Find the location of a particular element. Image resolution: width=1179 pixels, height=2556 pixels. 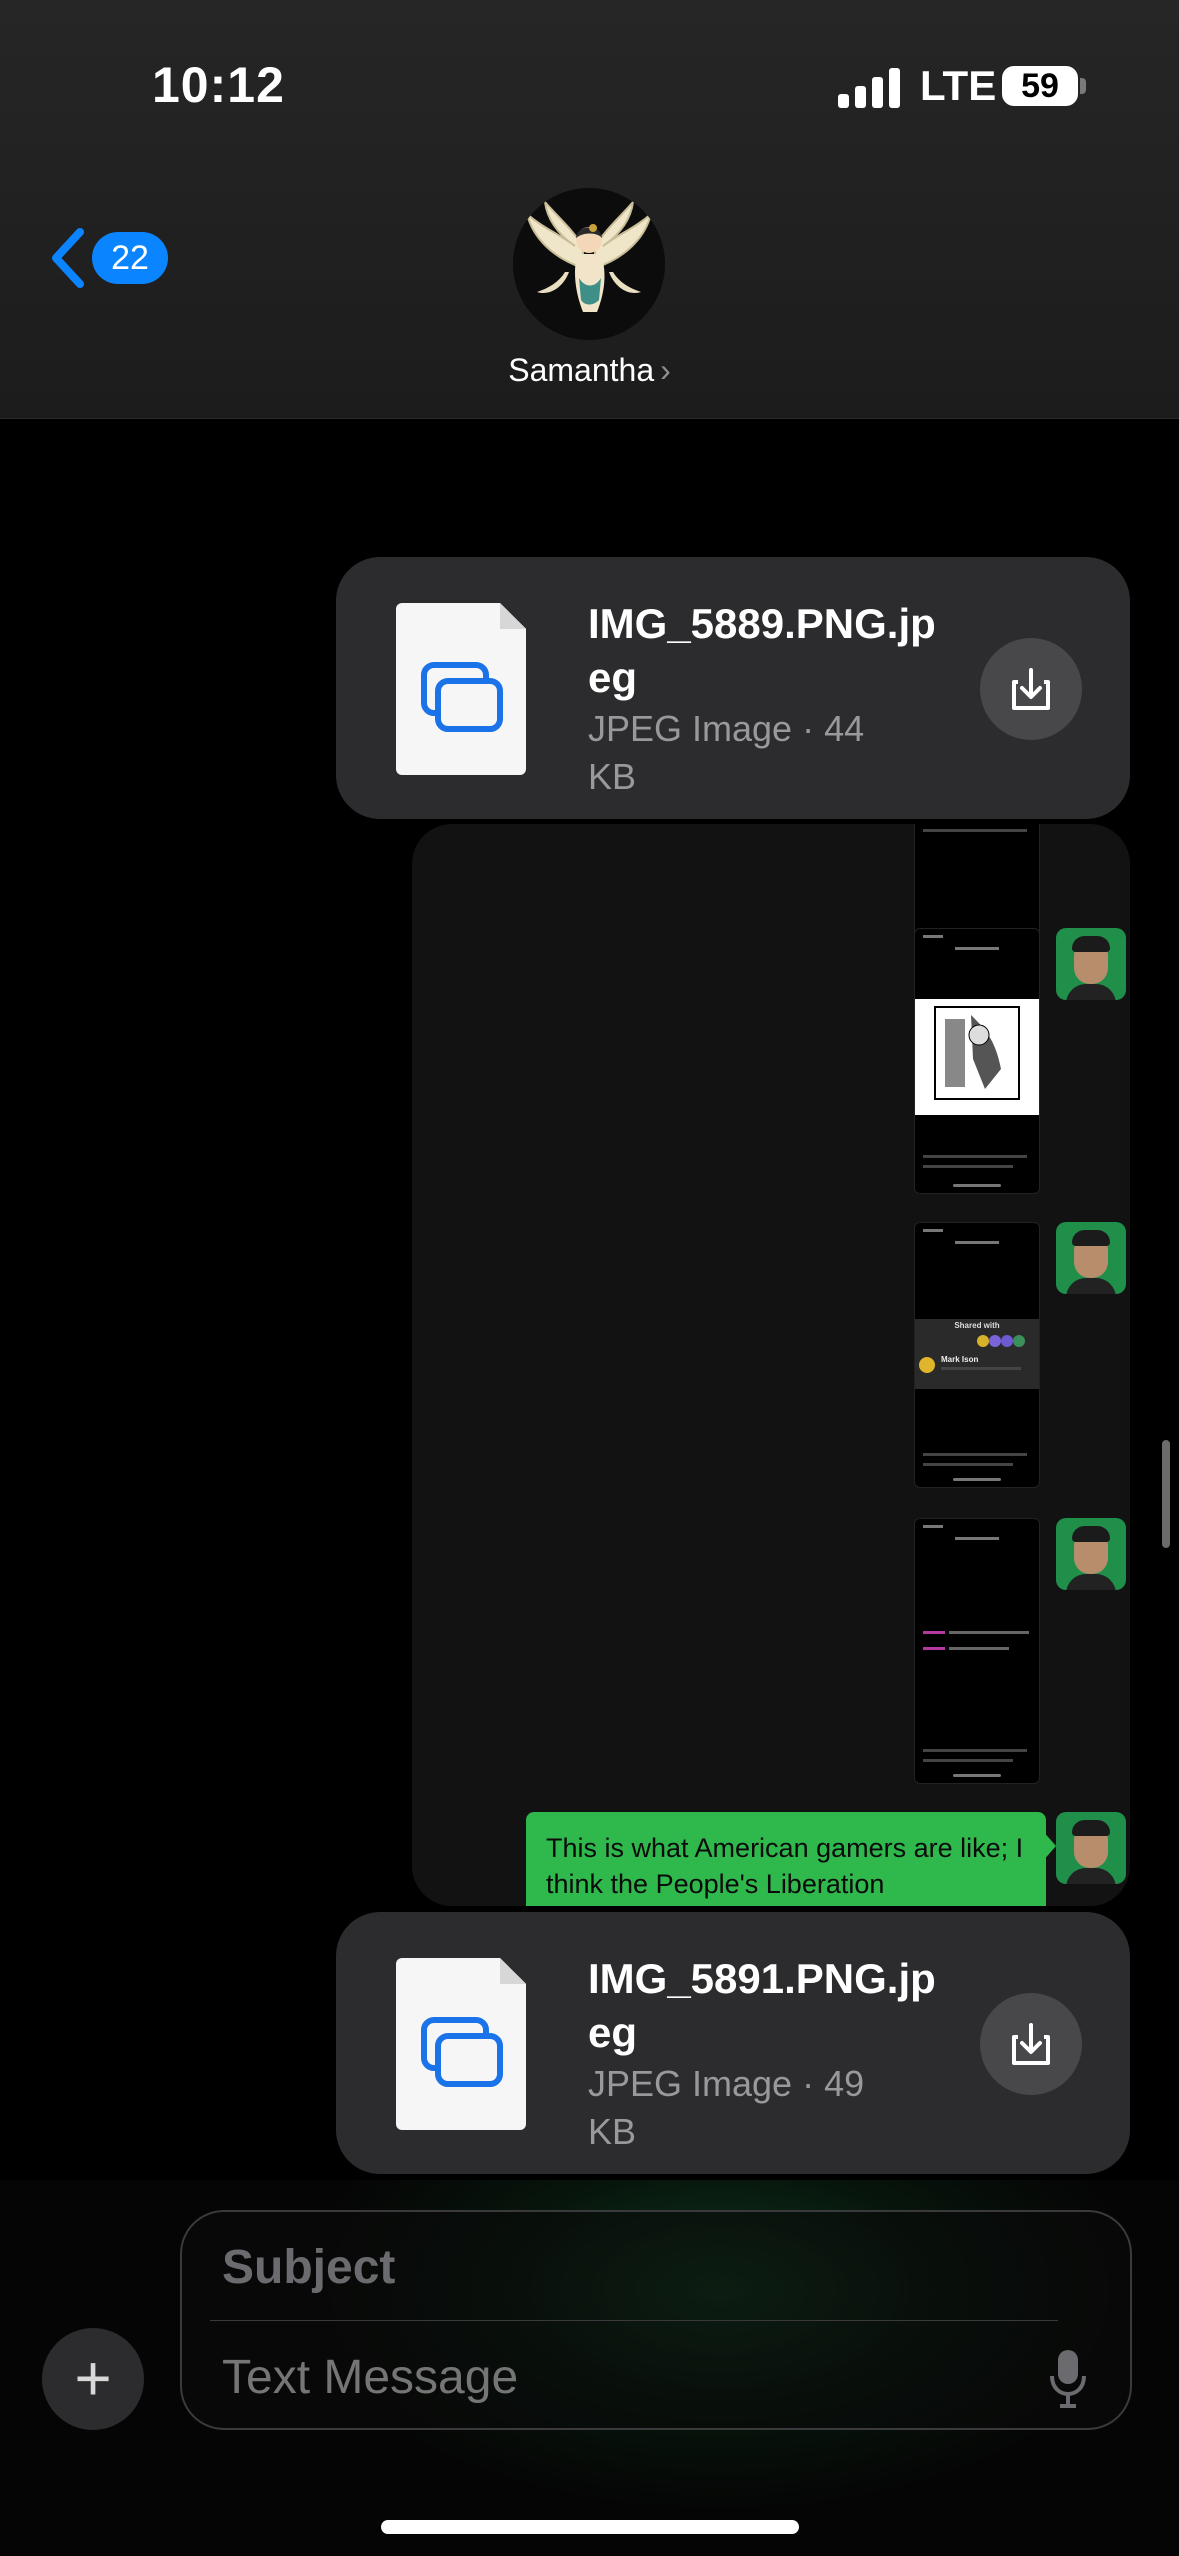

add-attachment-button: + is located at coordinates (93, 2379).